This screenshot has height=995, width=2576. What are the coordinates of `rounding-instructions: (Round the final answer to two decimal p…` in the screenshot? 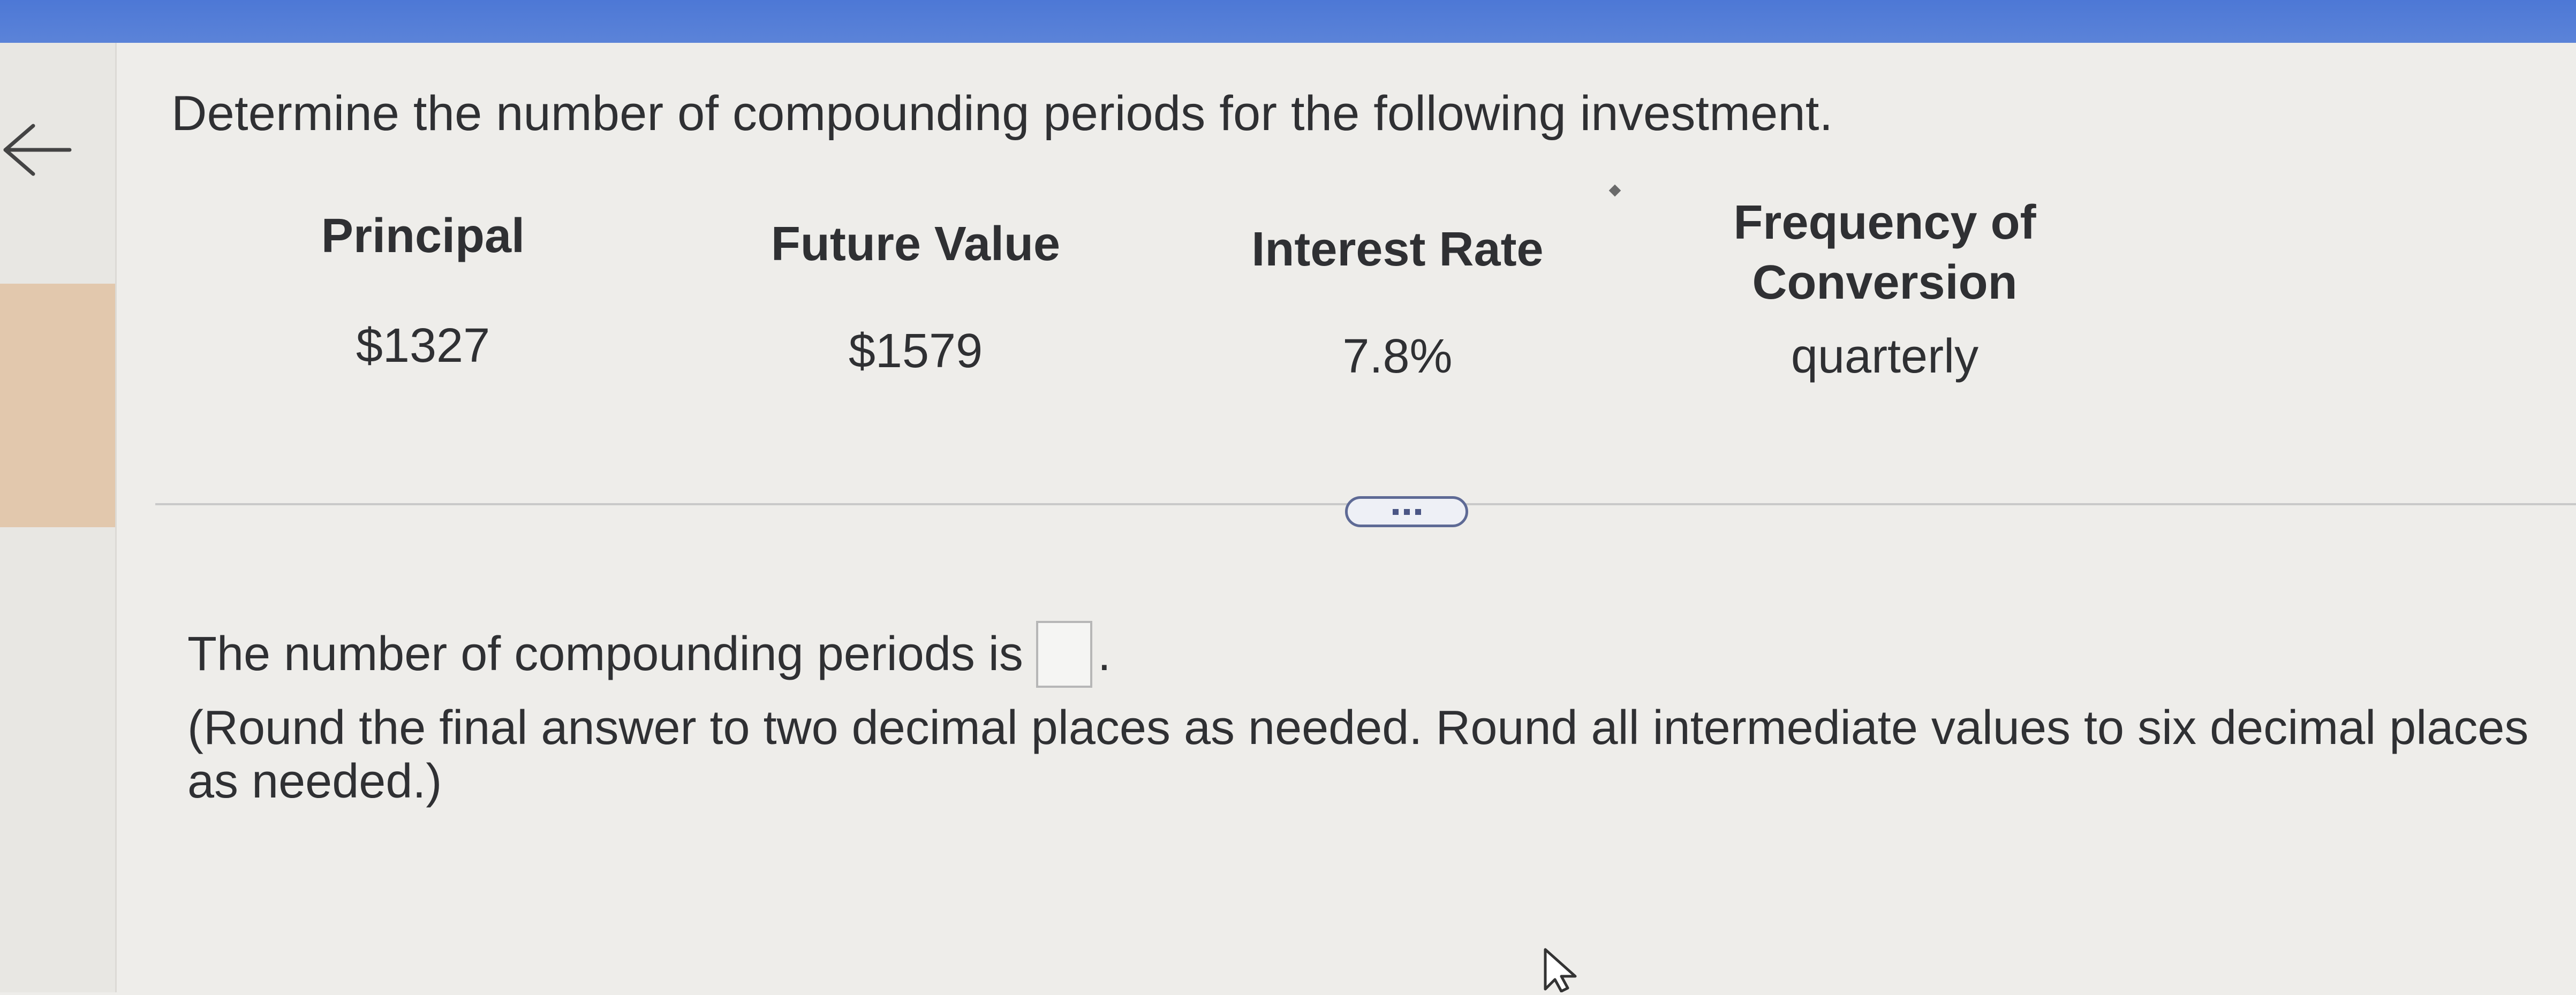 It's located at (1358, 754).